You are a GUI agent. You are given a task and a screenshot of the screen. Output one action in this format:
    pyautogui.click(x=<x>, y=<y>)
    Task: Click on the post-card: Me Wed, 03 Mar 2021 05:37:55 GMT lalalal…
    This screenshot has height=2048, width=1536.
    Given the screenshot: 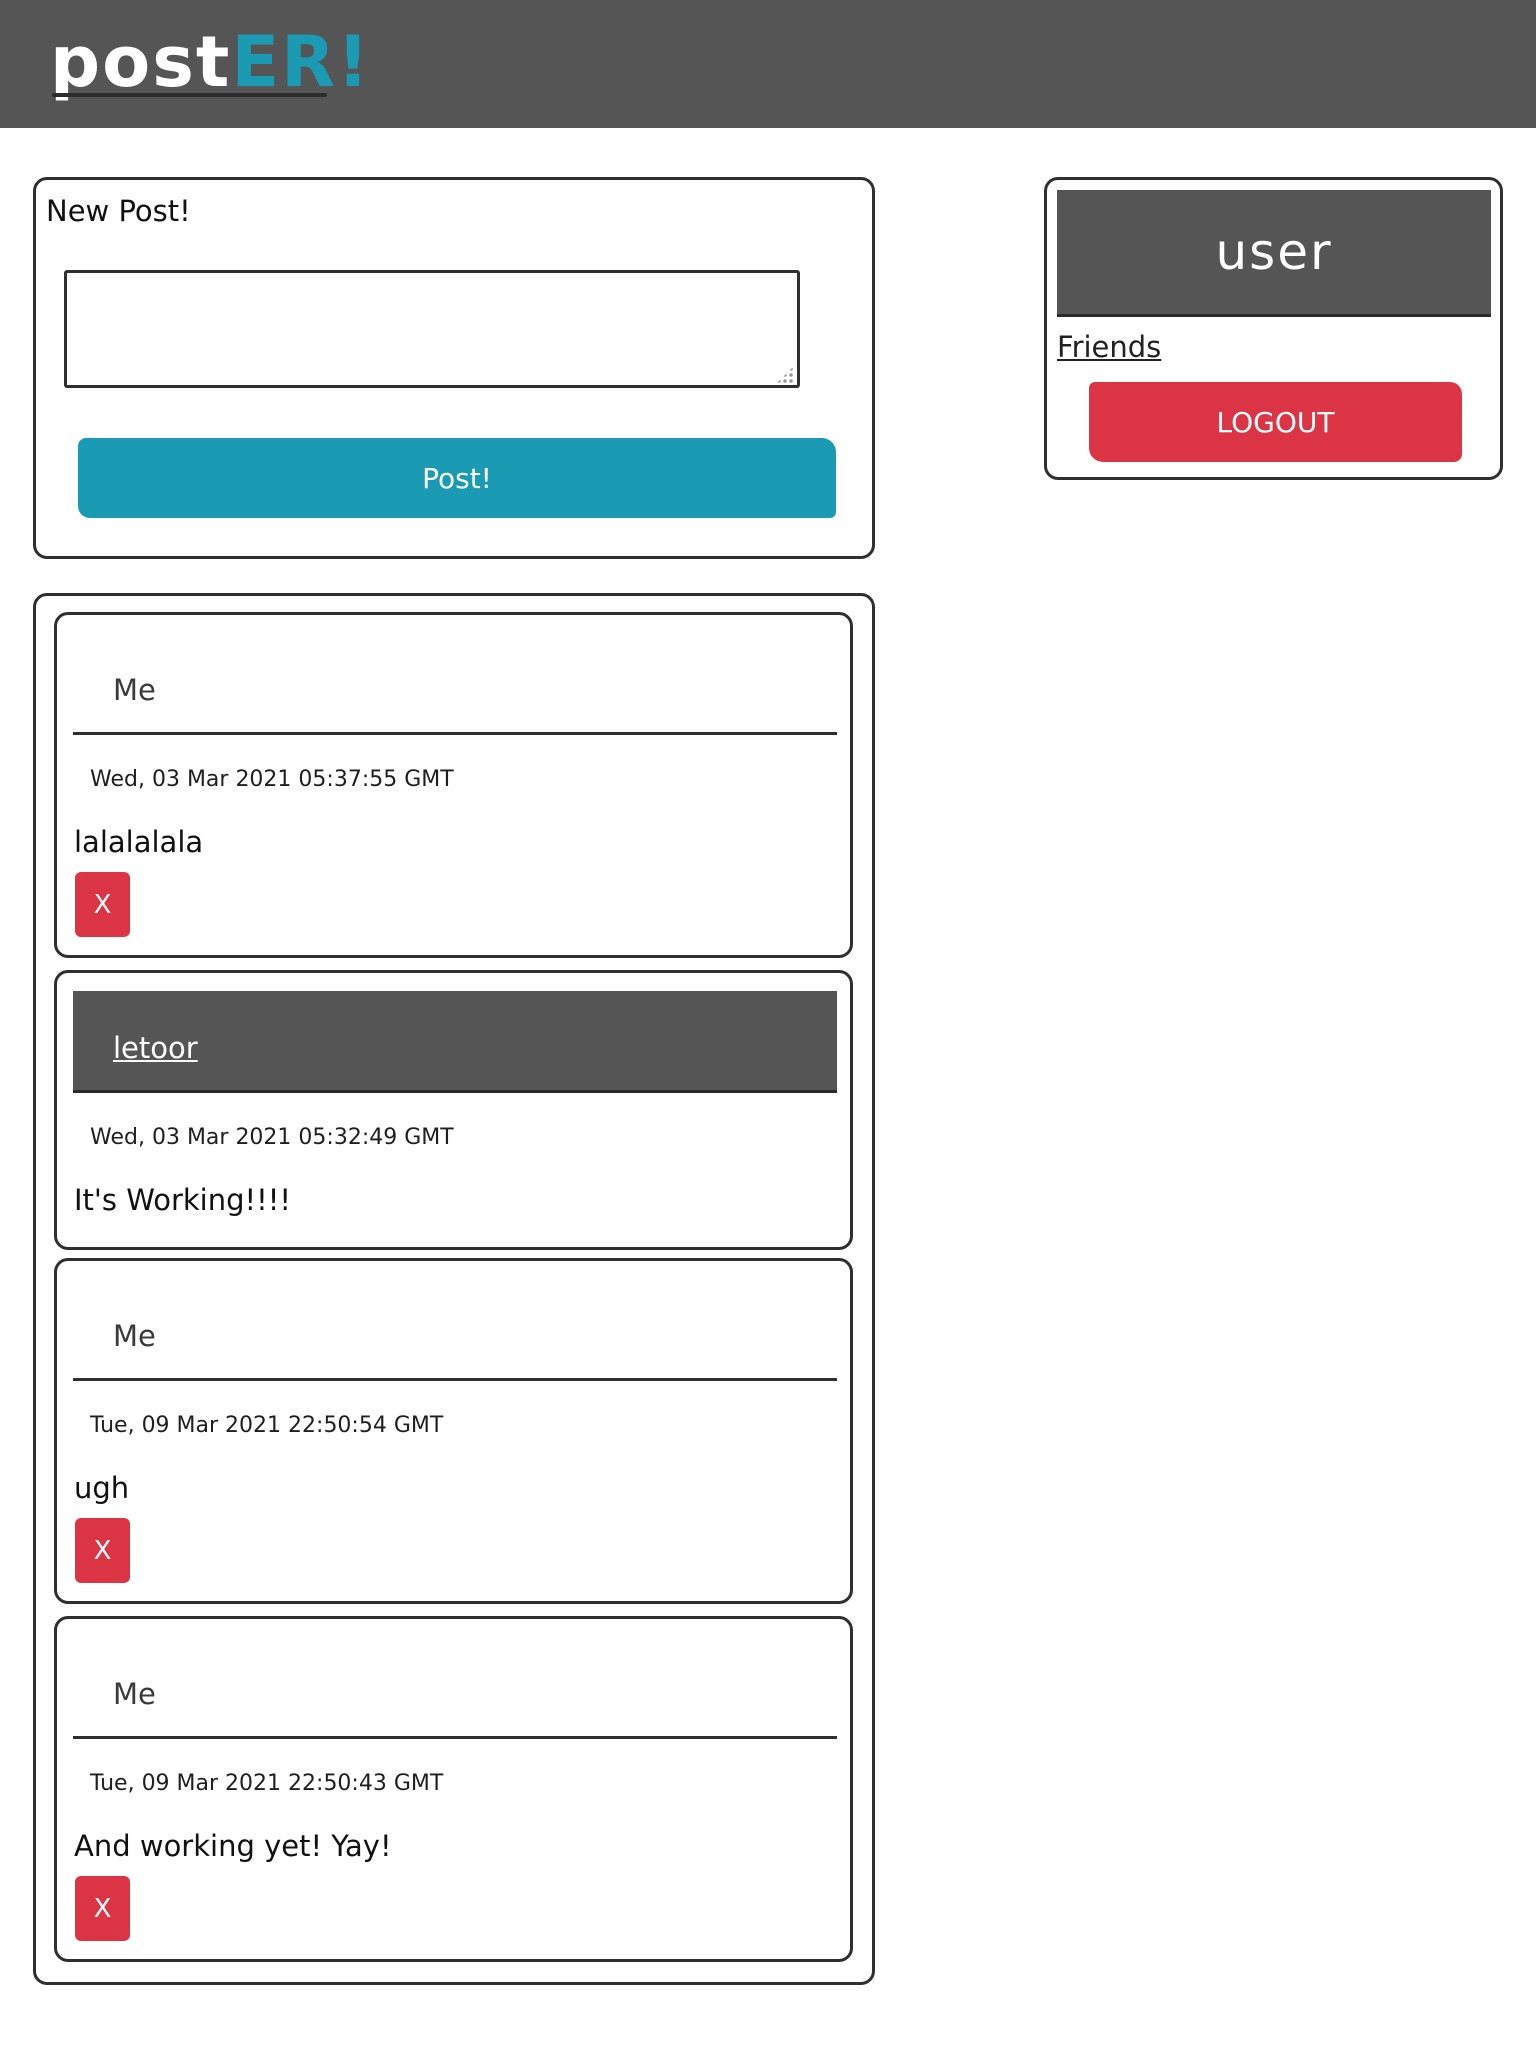 What is the action you would take?
    pyautogui.click(x=453, y=785)
    